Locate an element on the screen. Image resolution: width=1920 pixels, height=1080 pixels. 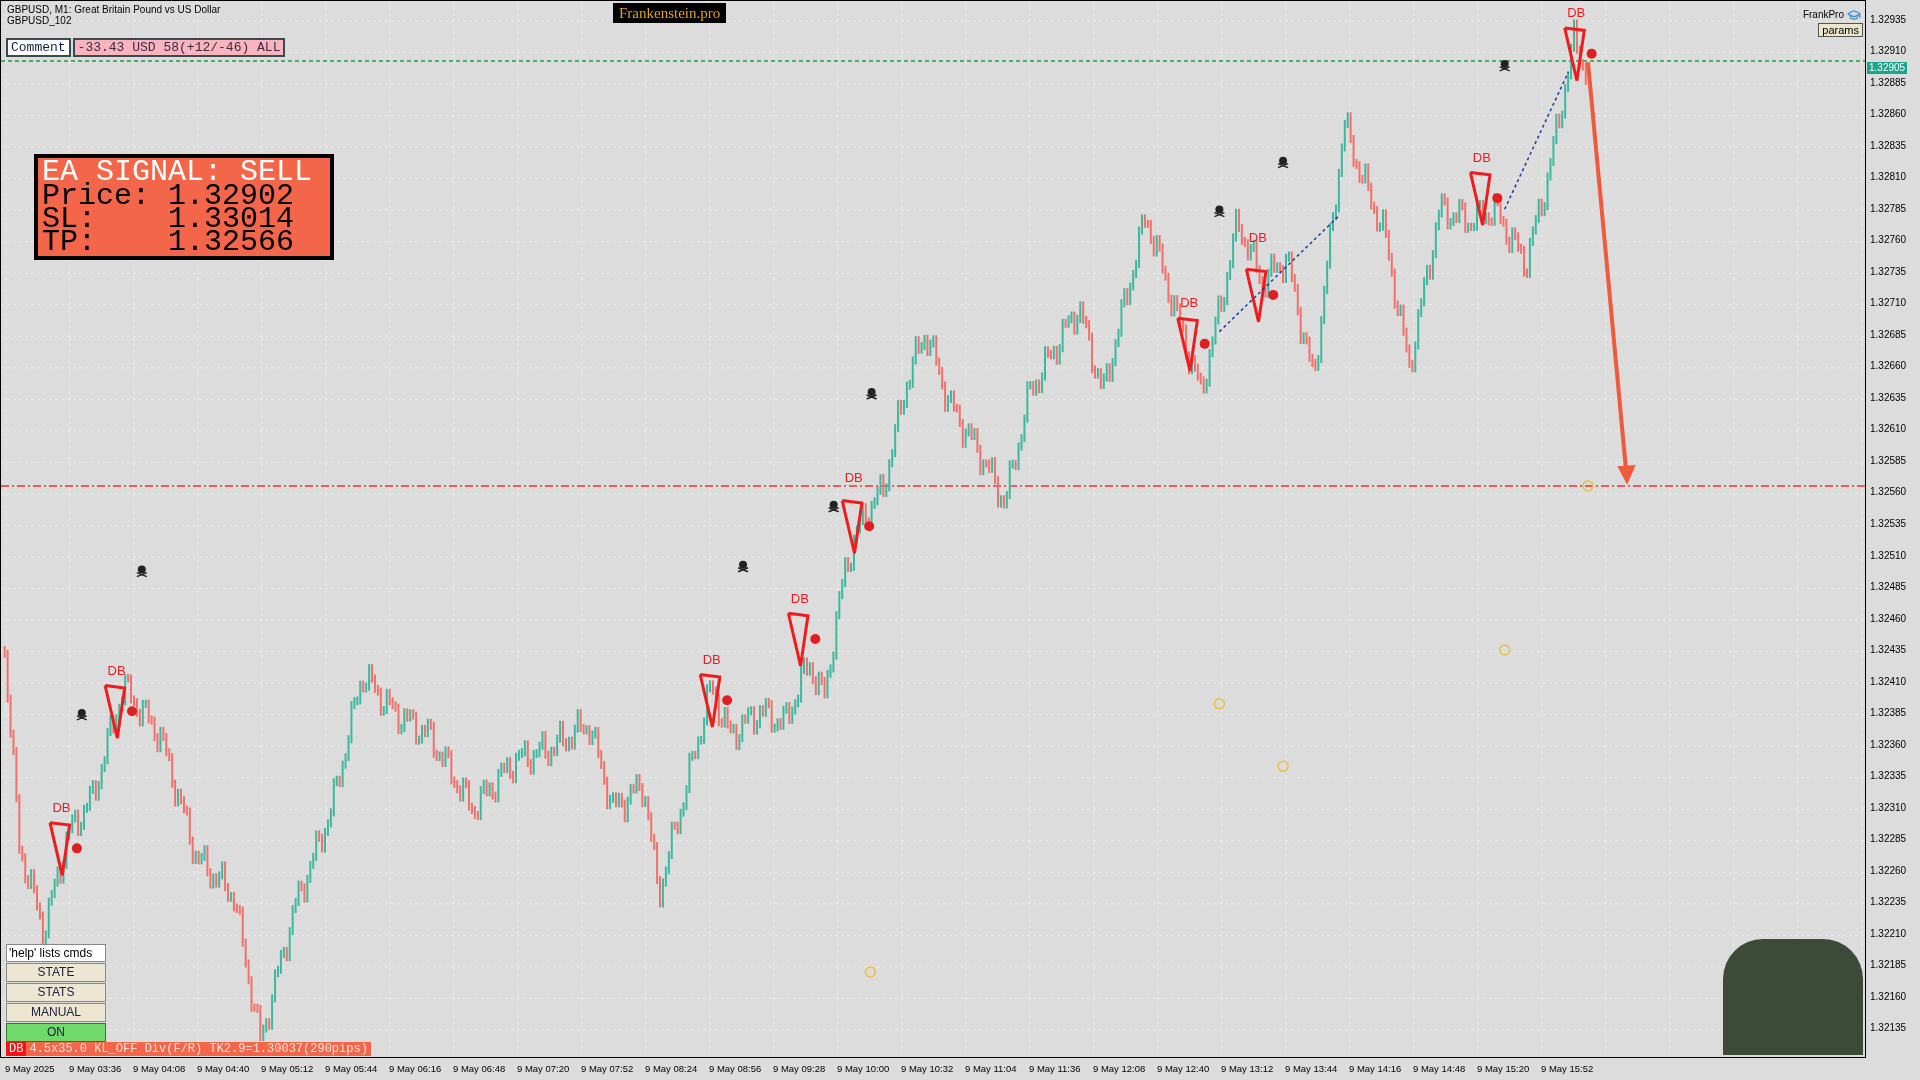
comment-value: -33.43 USD 58(+12/-46) ALL is located at coordinates (179, 47).